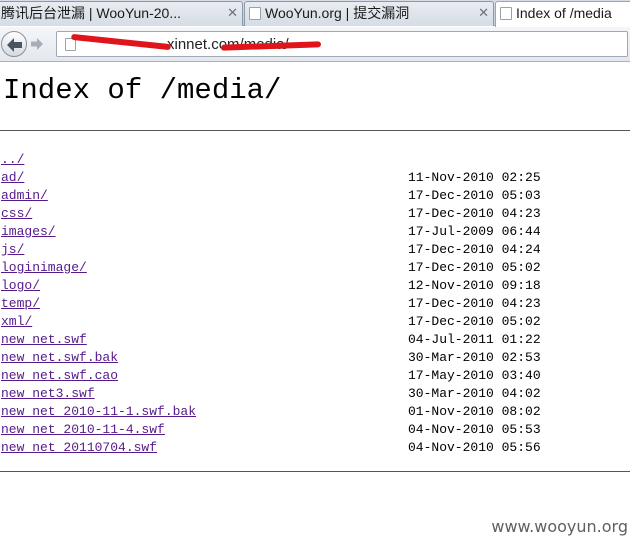 This screenshot has height=538, width=630. Describe the element at coordinates (474, 177) in the screenshot. I see `entry-date: 11-Nov-2010 02:25` at that location.